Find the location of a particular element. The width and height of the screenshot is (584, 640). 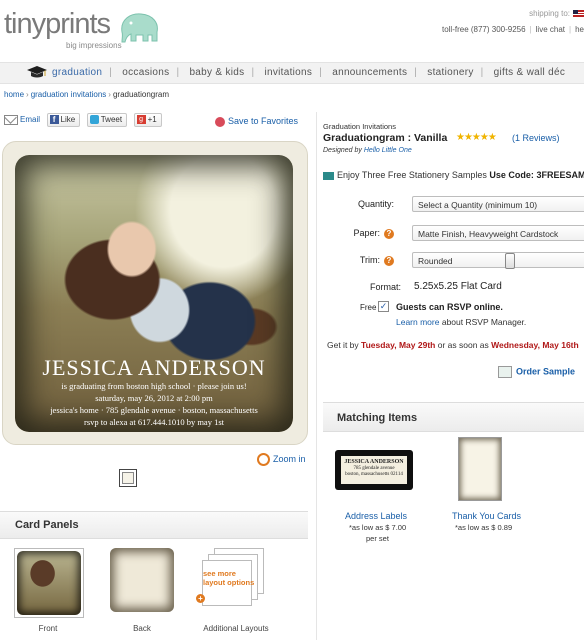

designer-link: Hello Little One is located at coordinates (388, 150).